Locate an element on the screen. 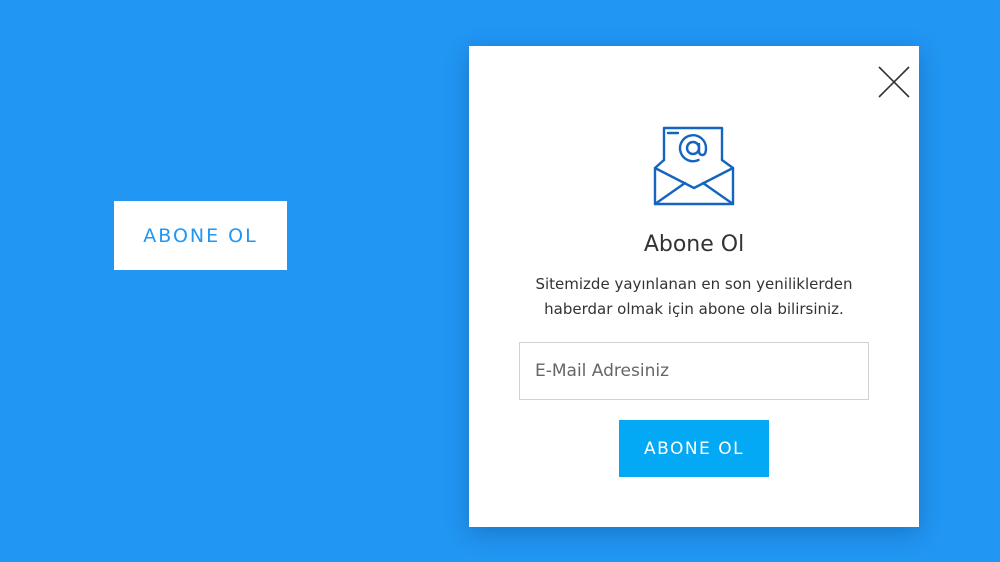  subscribe-button: ABONE OL is located at coordinates (694, 448).